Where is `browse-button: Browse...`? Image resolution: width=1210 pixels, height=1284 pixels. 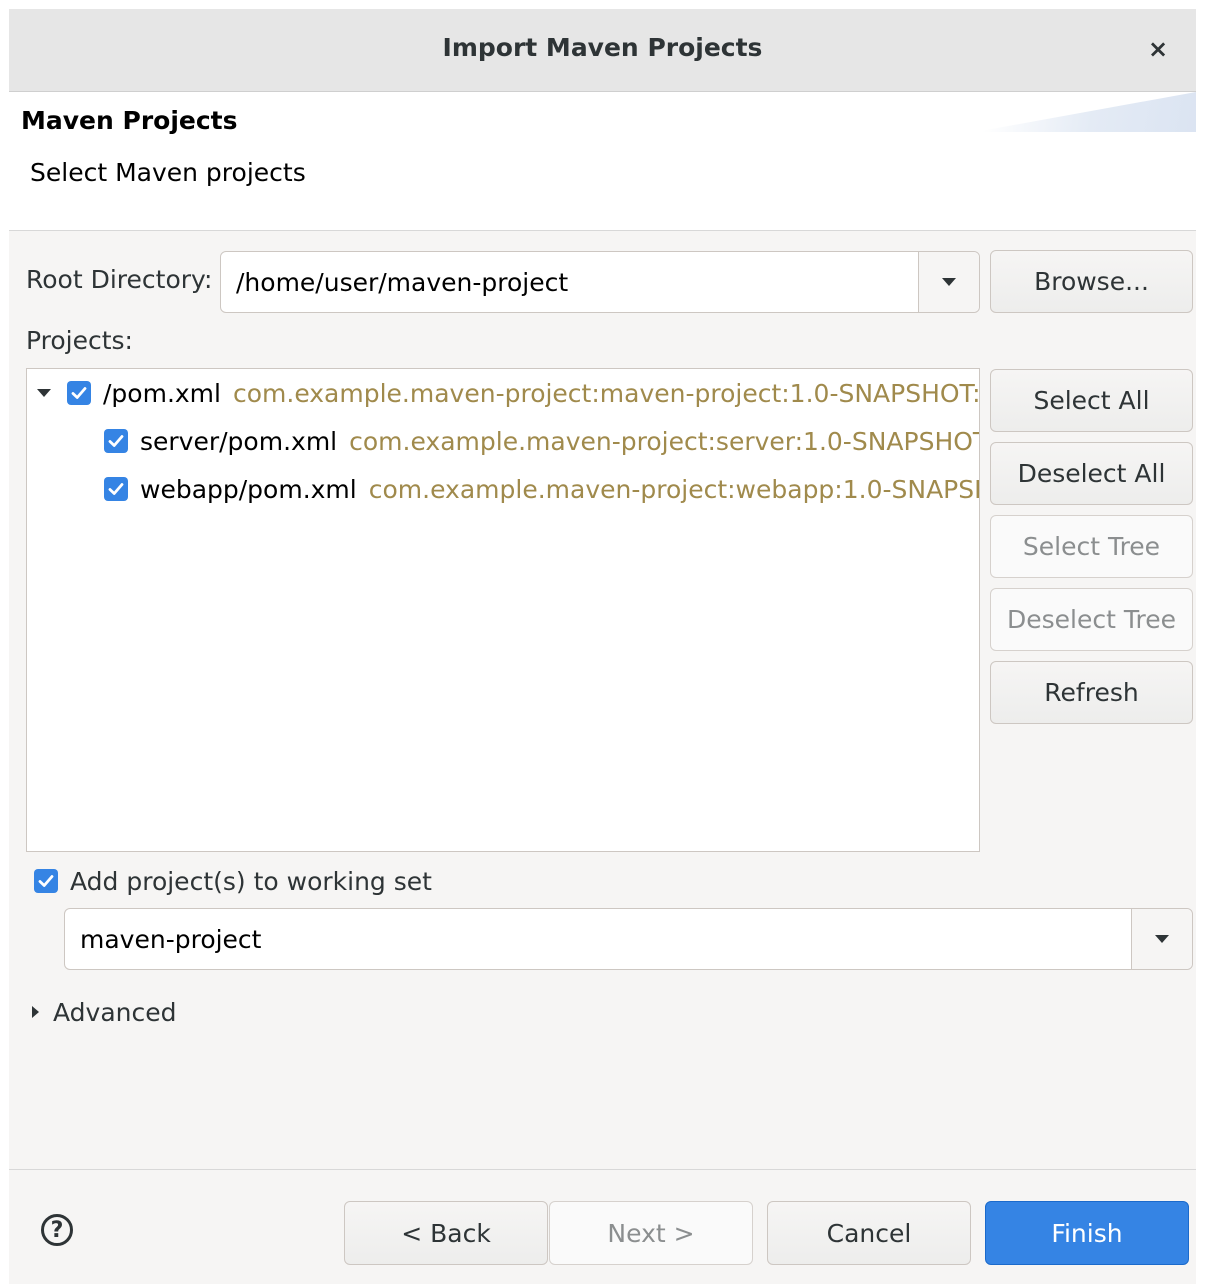 browse-button: Browse... is located at coordinates (1091, 281).